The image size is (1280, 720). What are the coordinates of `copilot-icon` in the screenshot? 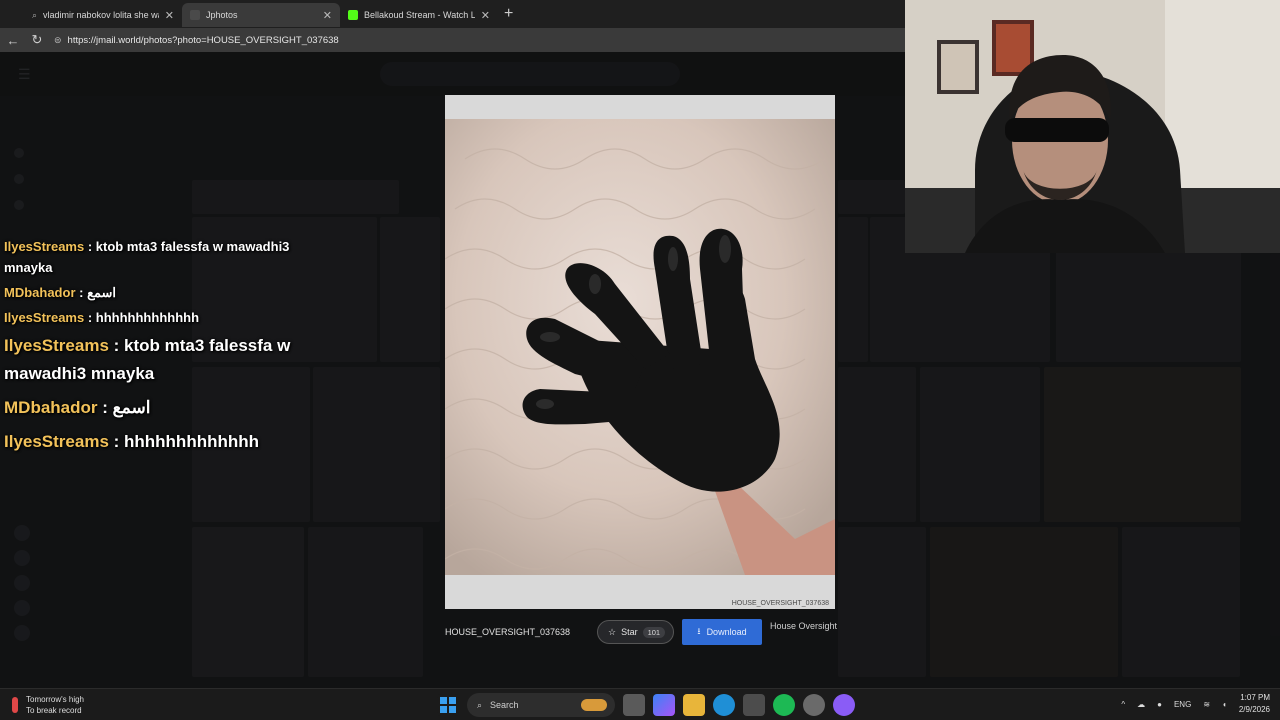 It's located at (664, 705).